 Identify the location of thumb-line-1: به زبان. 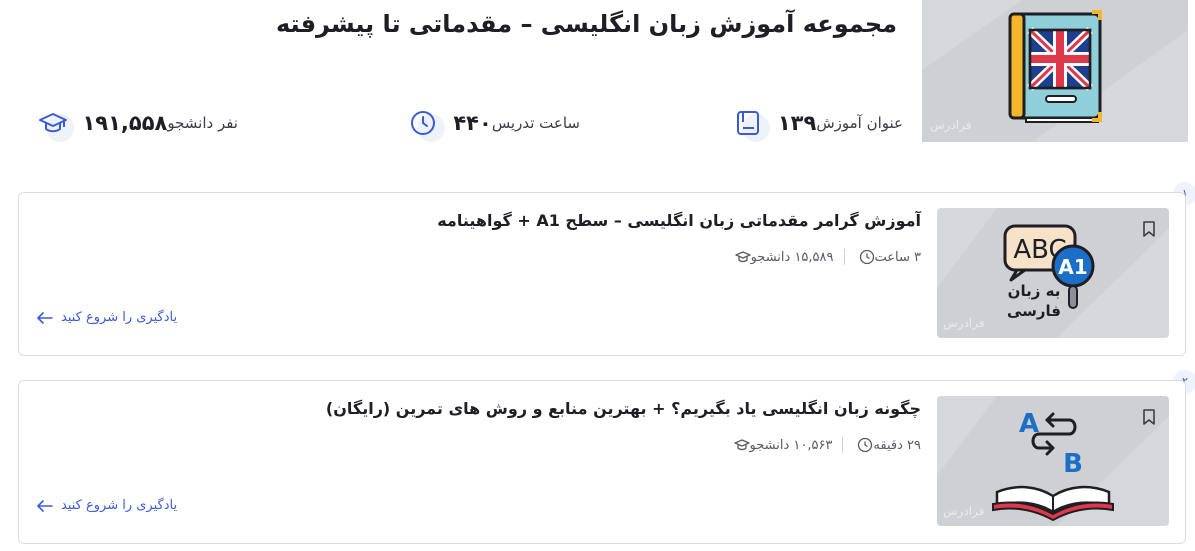
(1034, 291).